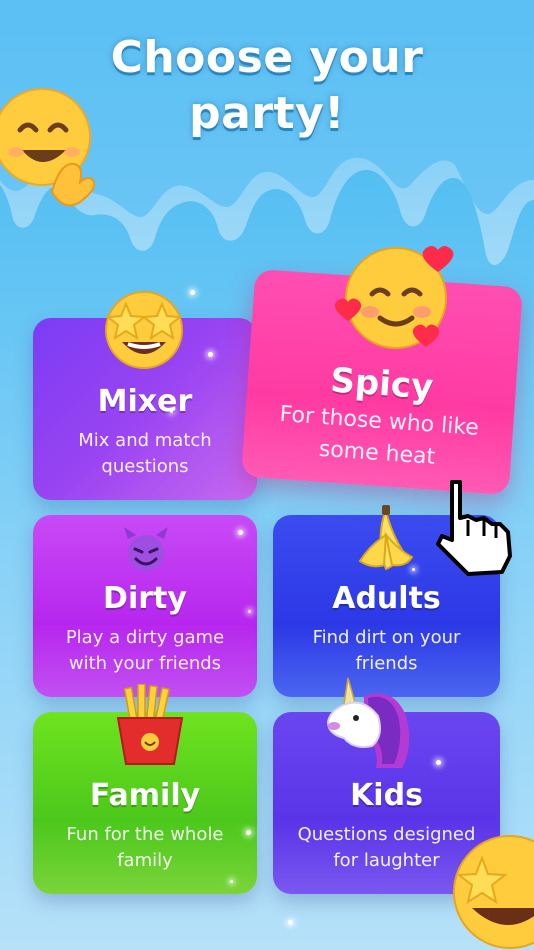 Image resolution: width=534 pixels, height=950 pixels. What do you see at coordinates (145, 401) in the screenshot?
I see `card-title: Mixer` at bounding box center [145, 401].